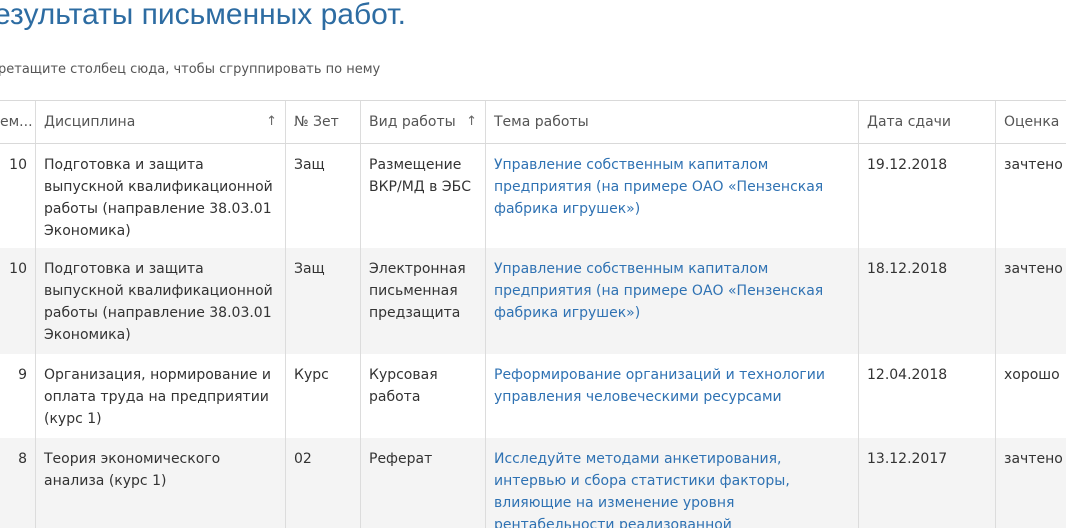 This screenshot has width=1066, height=528. What do you see at coordinates (423, 396) in the screenshot?
I see `work-type-cell: Курсовая работа` at bounding box center [423, 396].